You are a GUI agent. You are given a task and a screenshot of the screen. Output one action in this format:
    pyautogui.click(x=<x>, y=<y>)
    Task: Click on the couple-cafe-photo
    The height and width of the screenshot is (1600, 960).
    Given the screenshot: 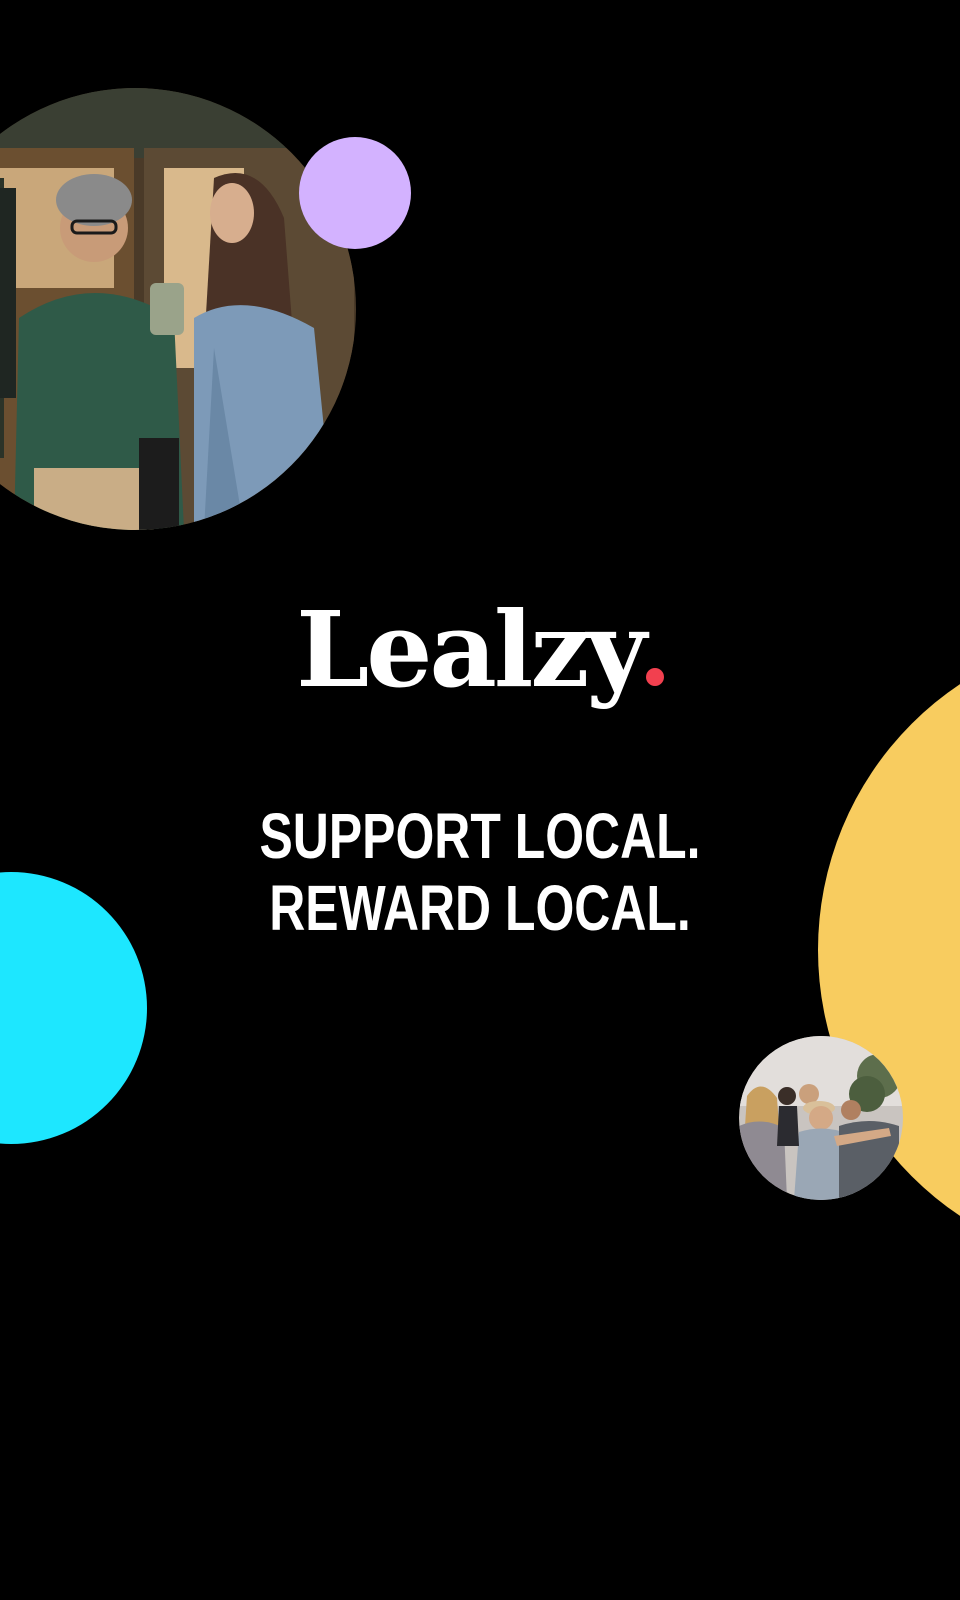 What is the action you would take?
    pyautogui.click(x=178, y=309)
    